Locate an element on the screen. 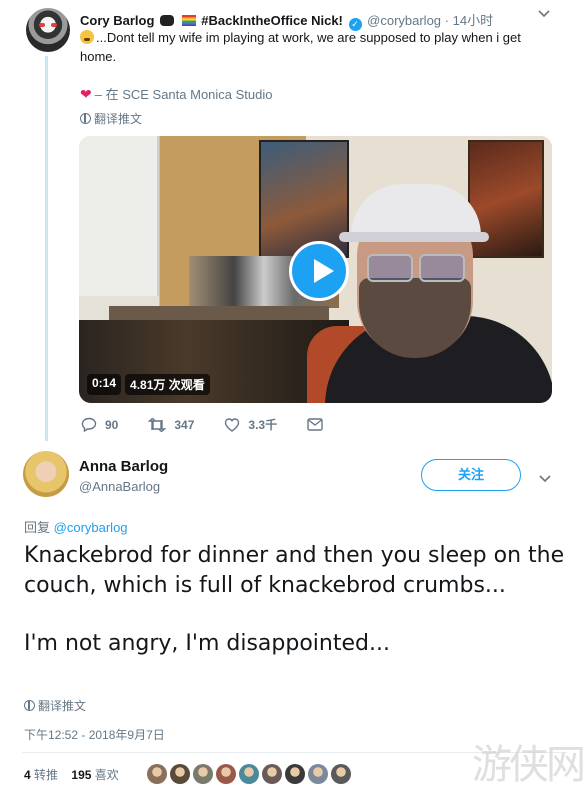 Image resolution: width=584 pixels, height=795 pixels. retweet-stat-label: 转推 is located at coordinates (46, 775).